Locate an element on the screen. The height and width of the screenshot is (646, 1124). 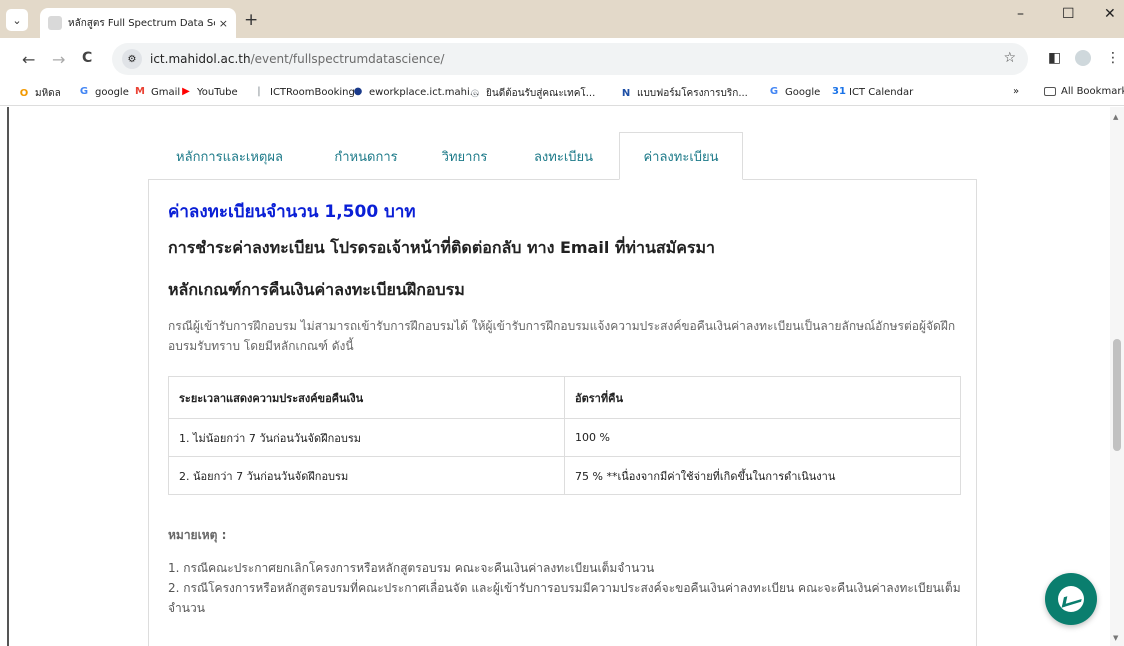
bookmark-ict-welcome-icon: ◎ is located at coordinates (475, 93).